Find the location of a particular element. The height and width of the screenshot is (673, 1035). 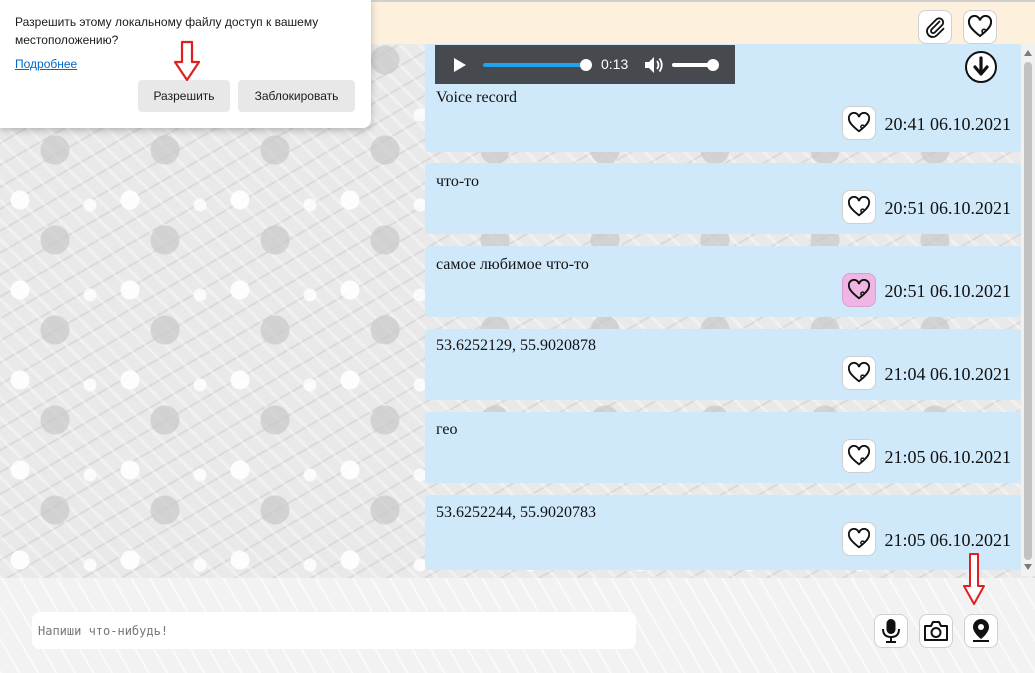

audio-progress-thumb is located at coordinates (586, 65).